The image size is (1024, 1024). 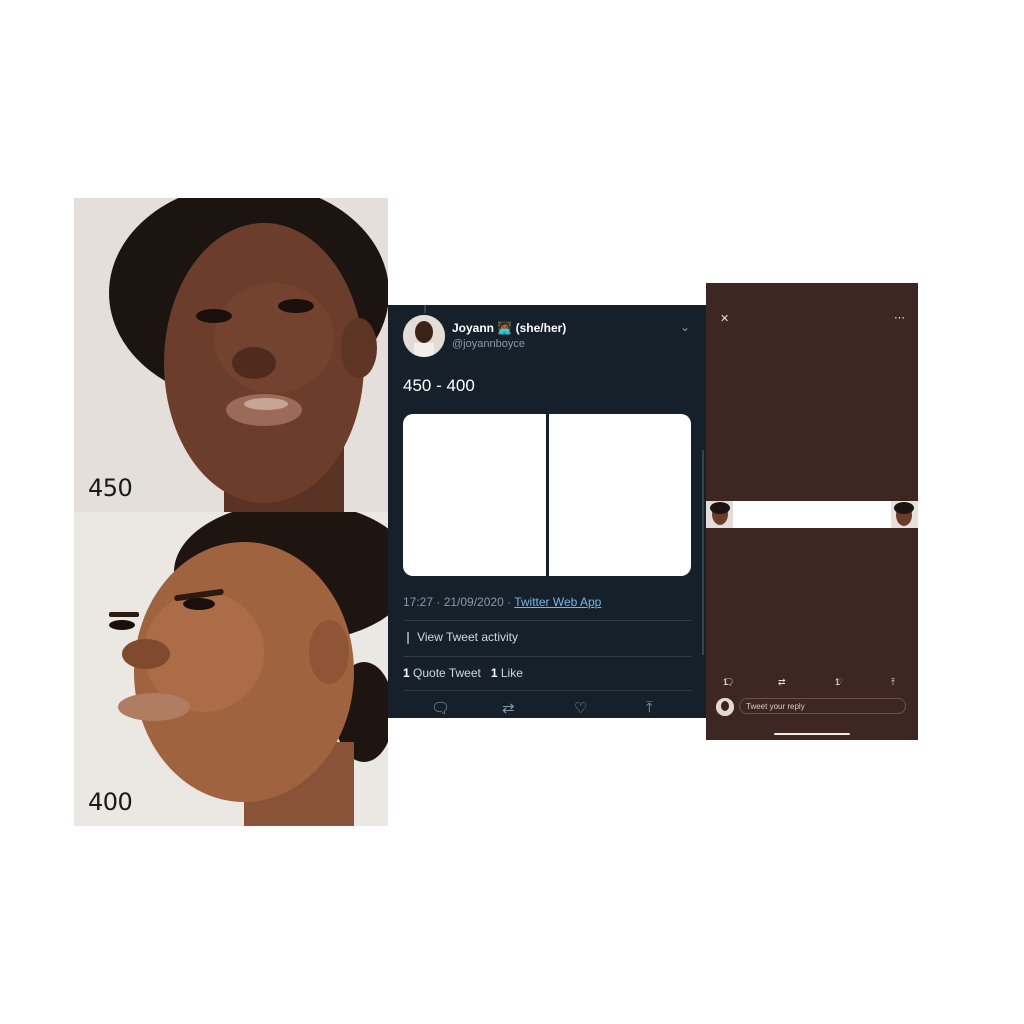 I want to click on user-handle: @joyannboyce, so click(x=488, y=344).